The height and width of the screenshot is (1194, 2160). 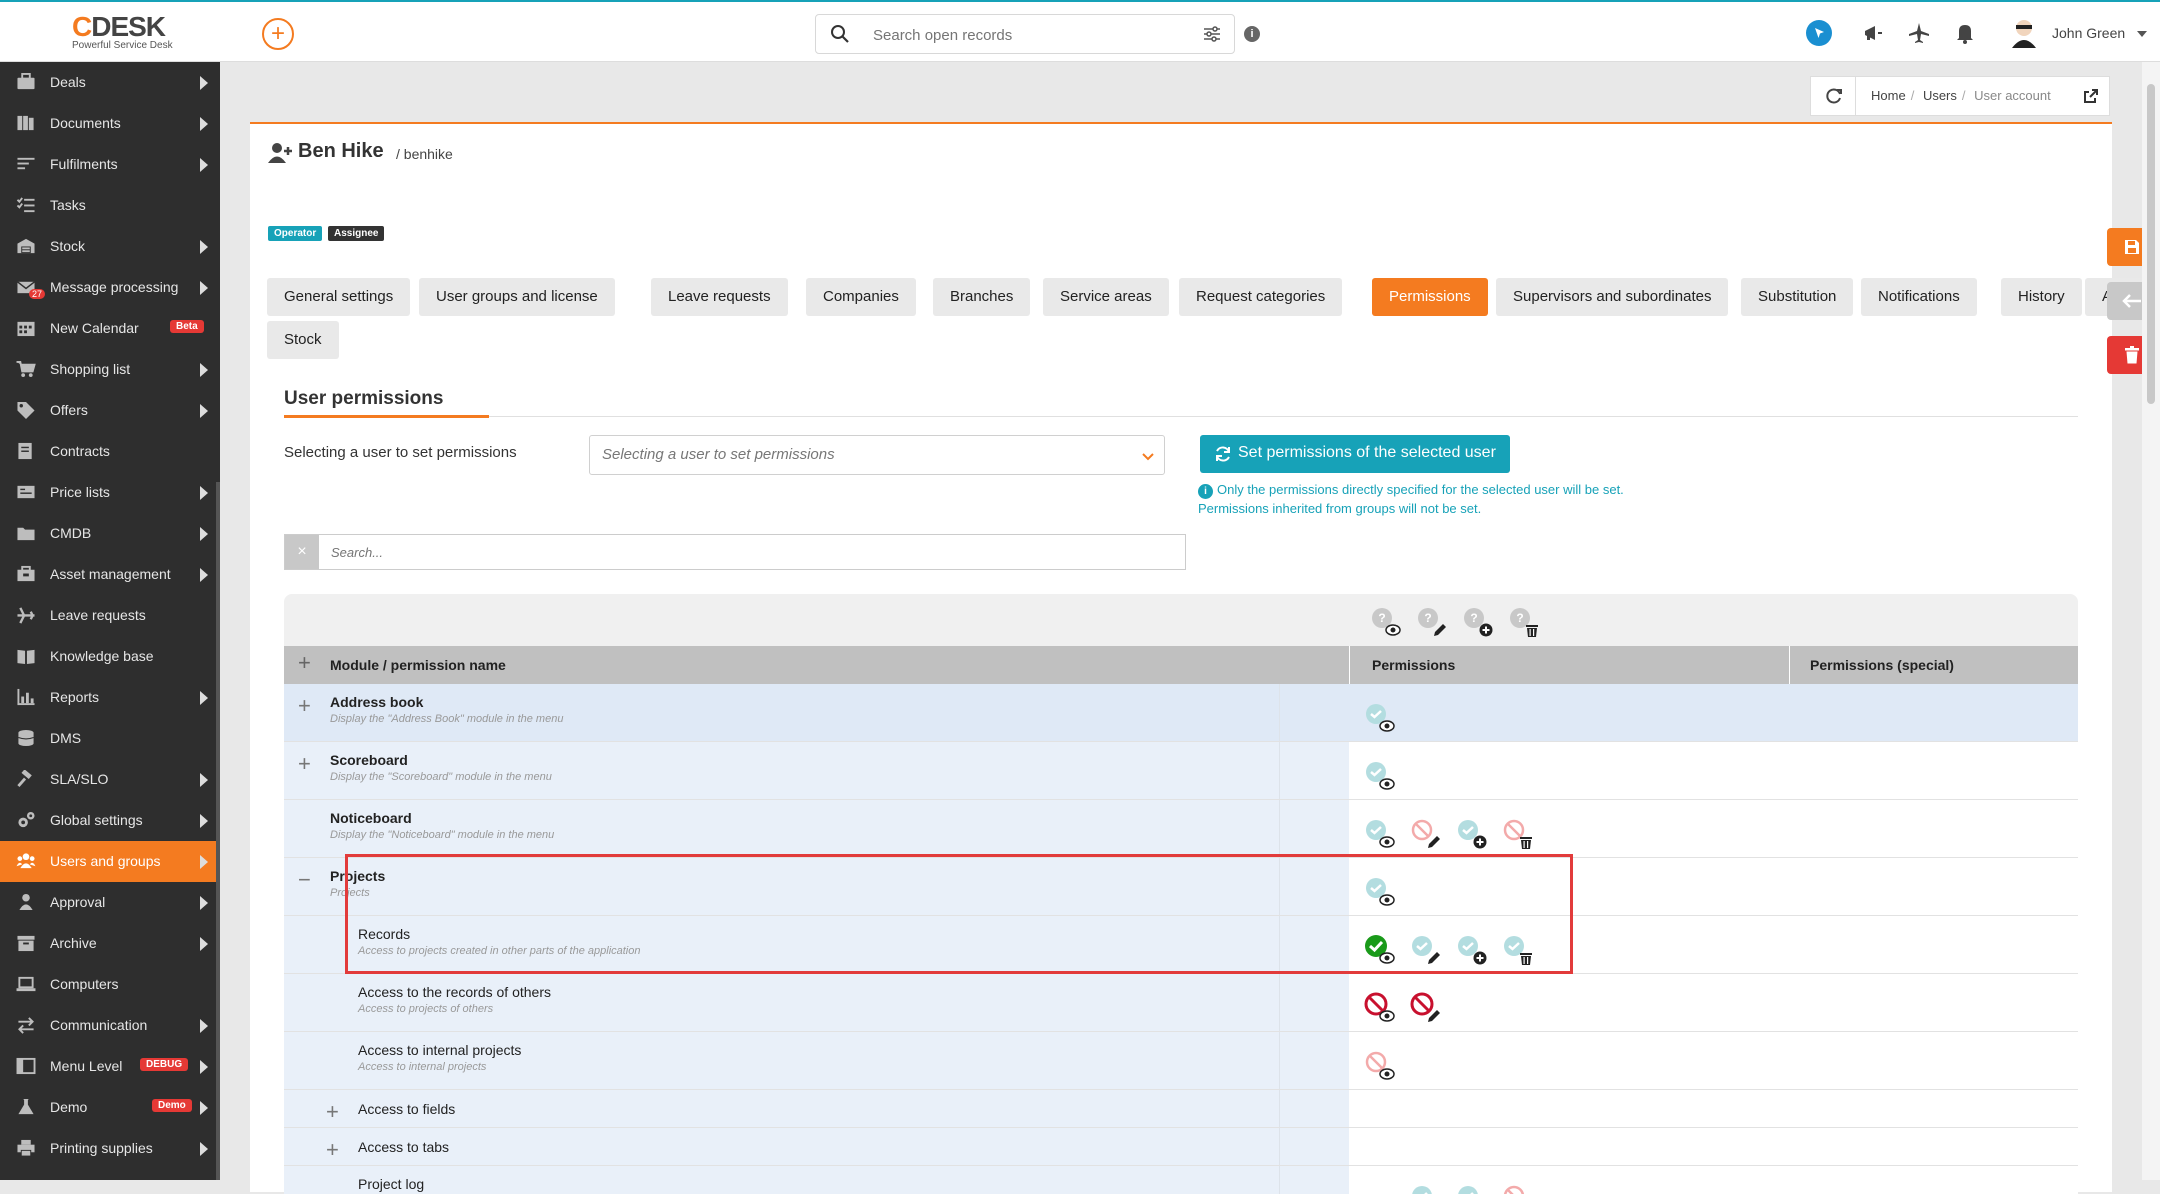 I want to click on sidebar-item-demo: Demo Demo, so click(x=110, y=1107).